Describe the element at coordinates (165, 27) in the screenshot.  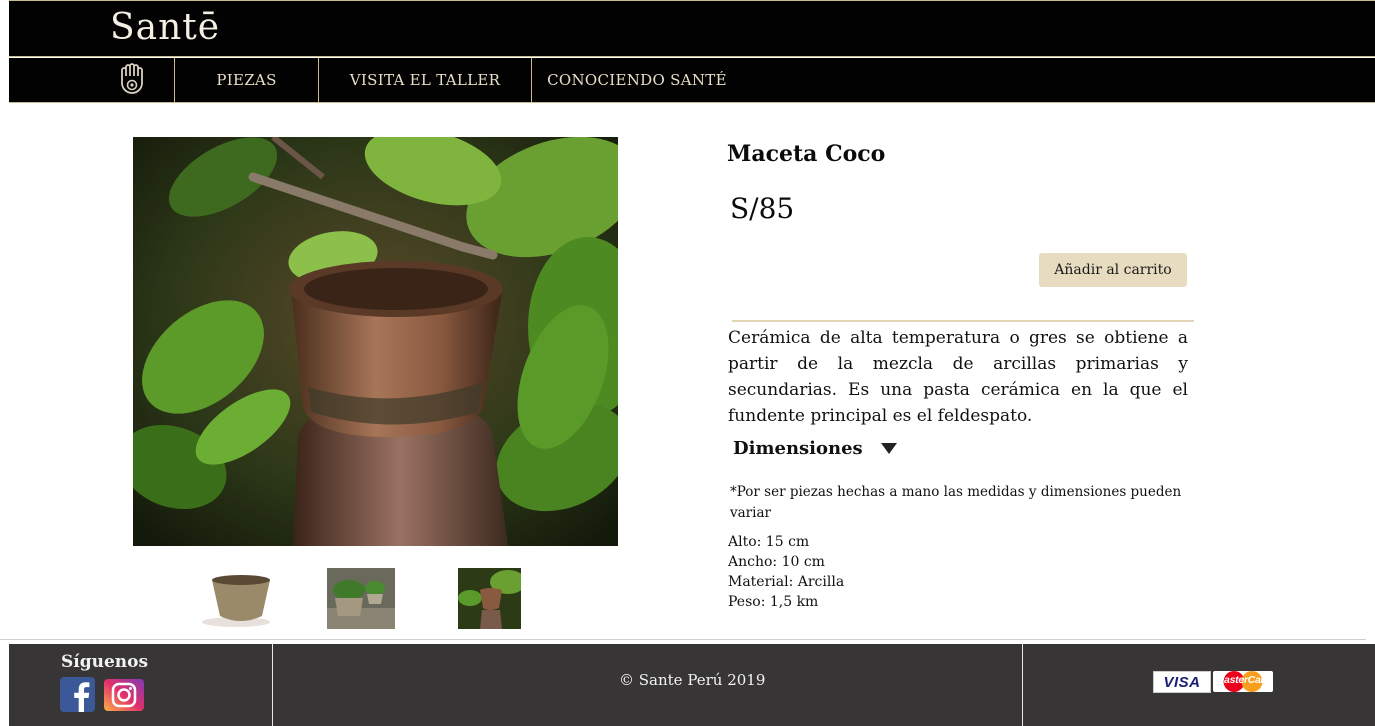
I see `brand-logo-text: Santē` at that location.